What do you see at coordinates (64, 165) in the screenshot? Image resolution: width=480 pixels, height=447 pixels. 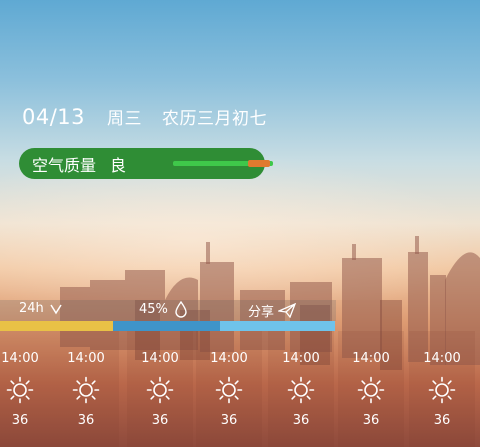 I see `air-quality-label: 空气质量` at bounding box center [64, 165].